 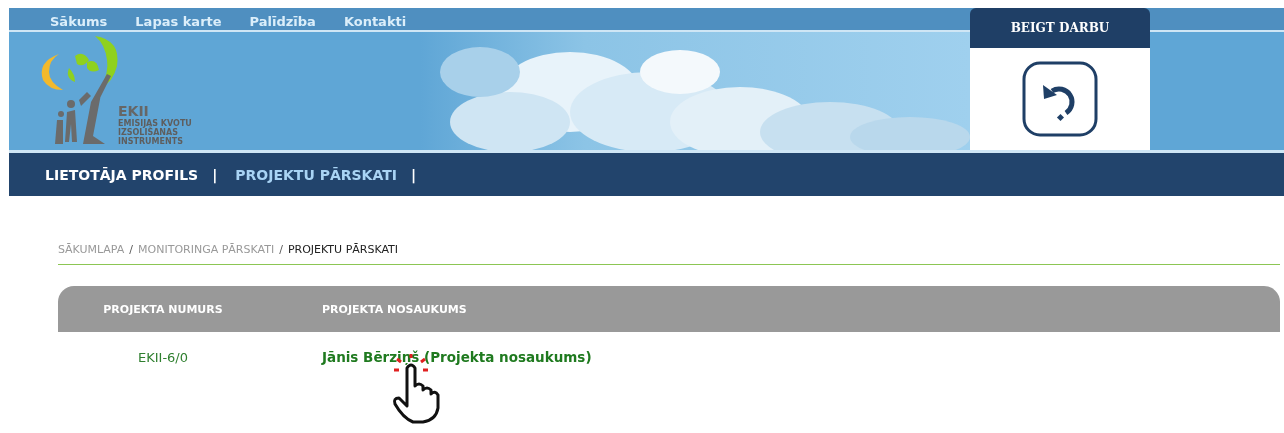 I want to click on end-work-title: BEIGT DARBU, so click(x=1060, y=28).